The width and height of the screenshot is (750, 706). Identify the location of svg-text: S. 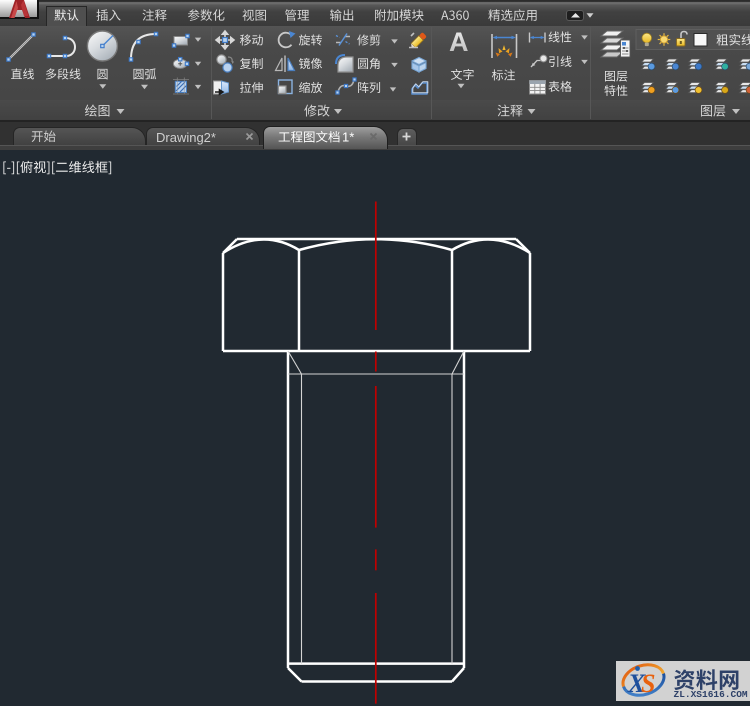
(648, 683).